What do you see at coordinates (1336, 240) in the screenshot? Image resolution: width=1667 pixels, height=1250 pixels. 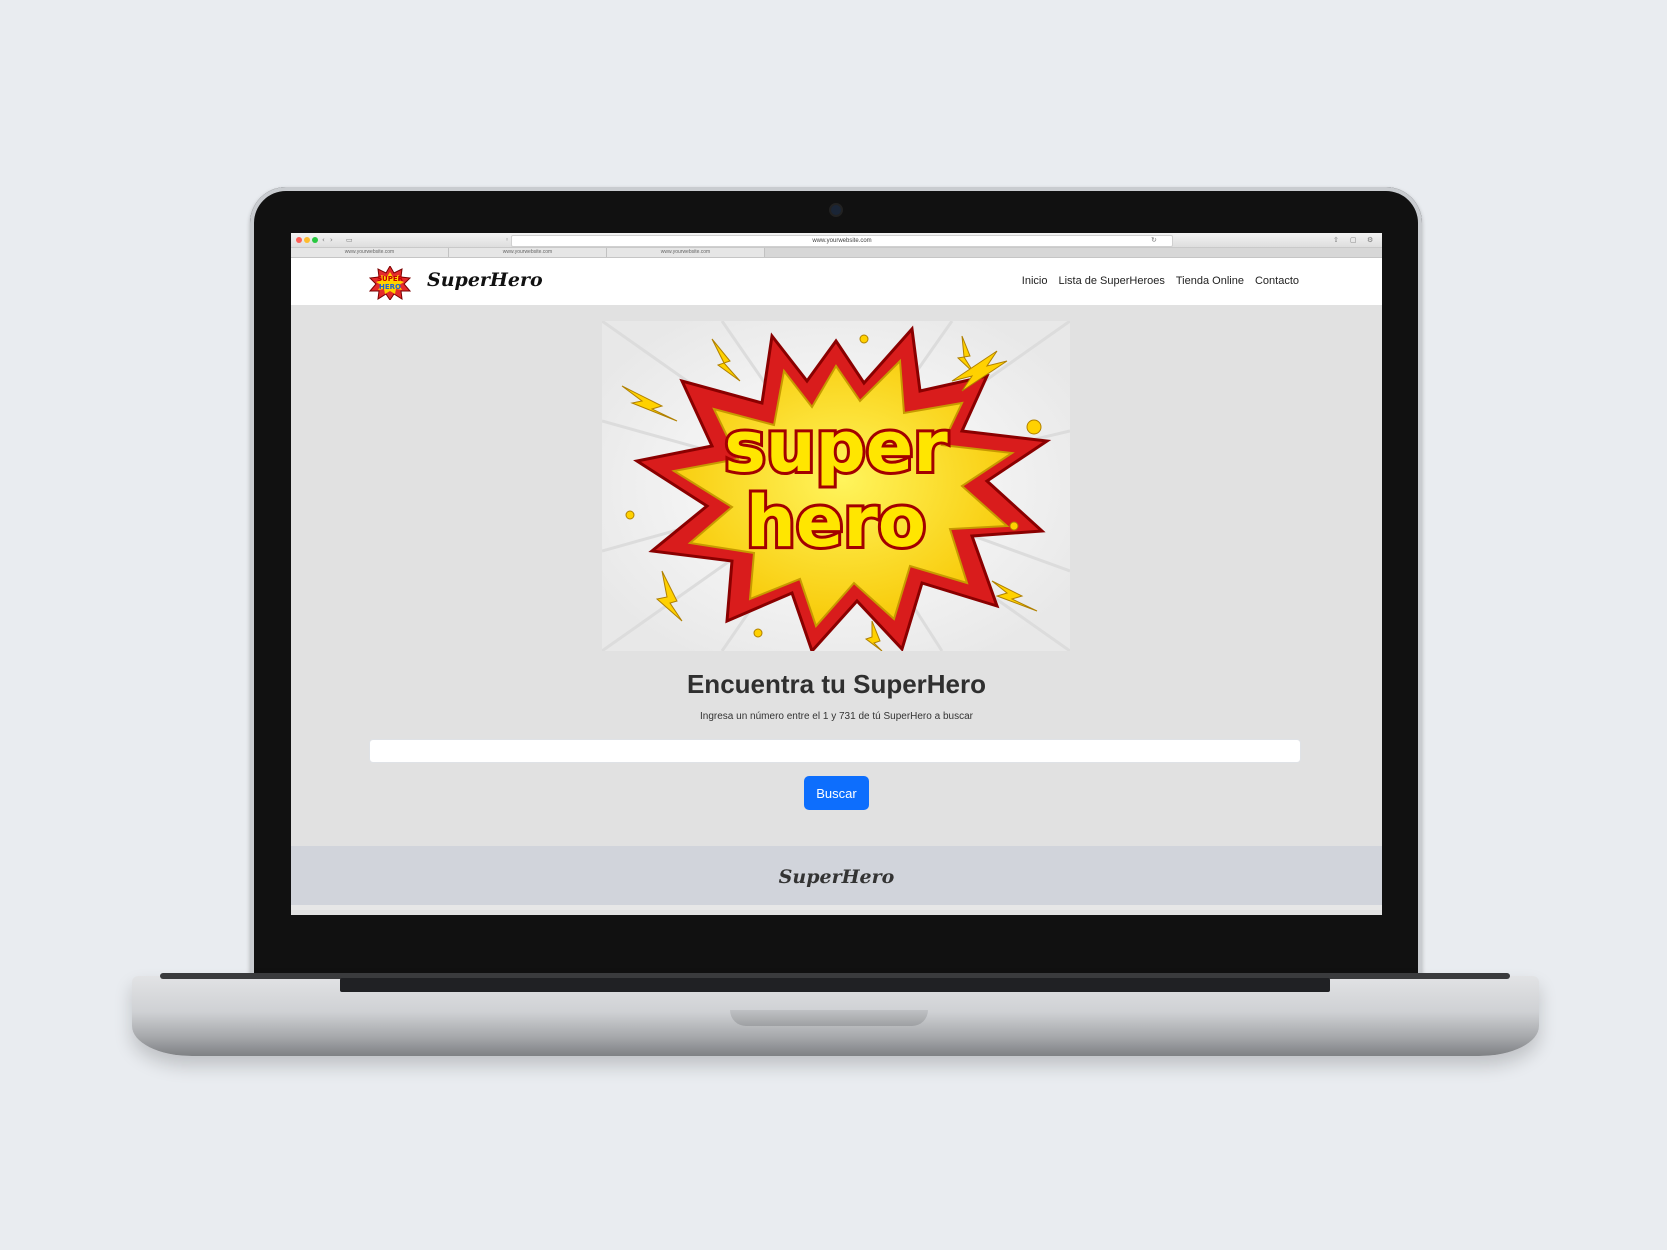 I see `share-icon: ⇧` at bounding box center [1336, 240].